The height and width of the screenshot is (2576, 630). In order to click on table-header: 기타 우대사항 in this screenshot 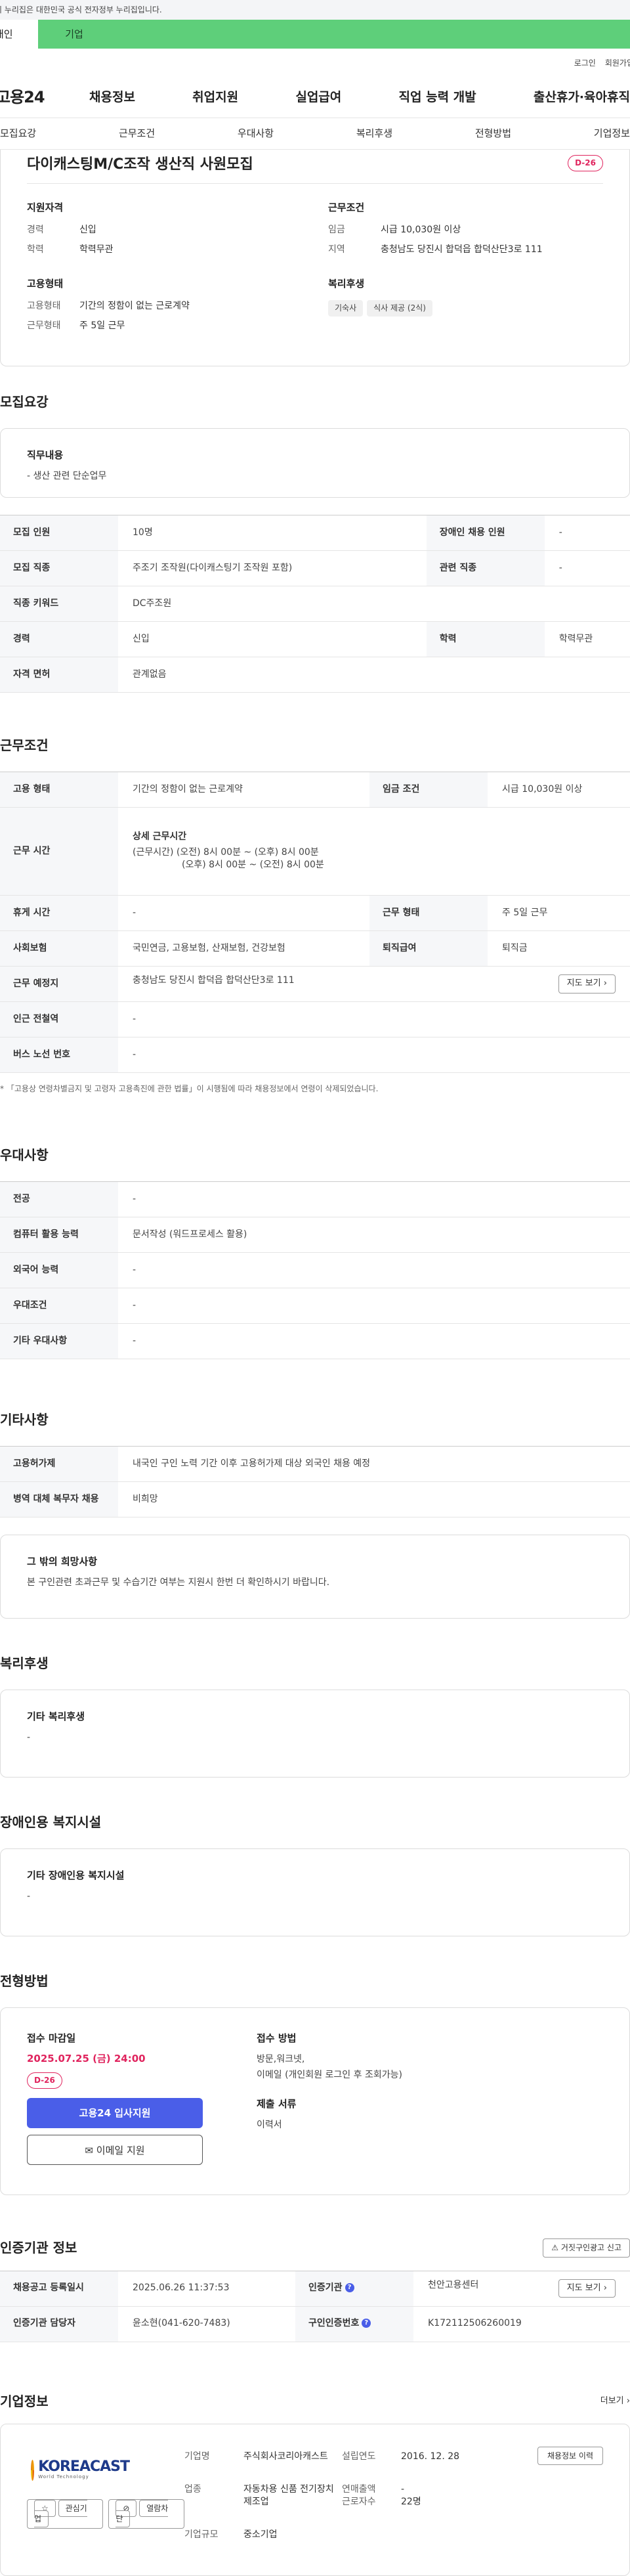, I will do `click(59, 1341)`.